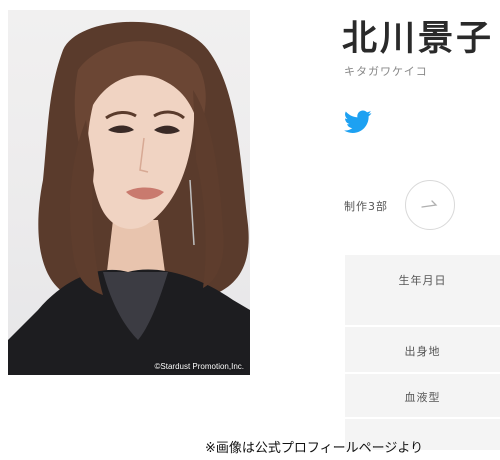  I want to click on twitter-link, so click(358, 122).